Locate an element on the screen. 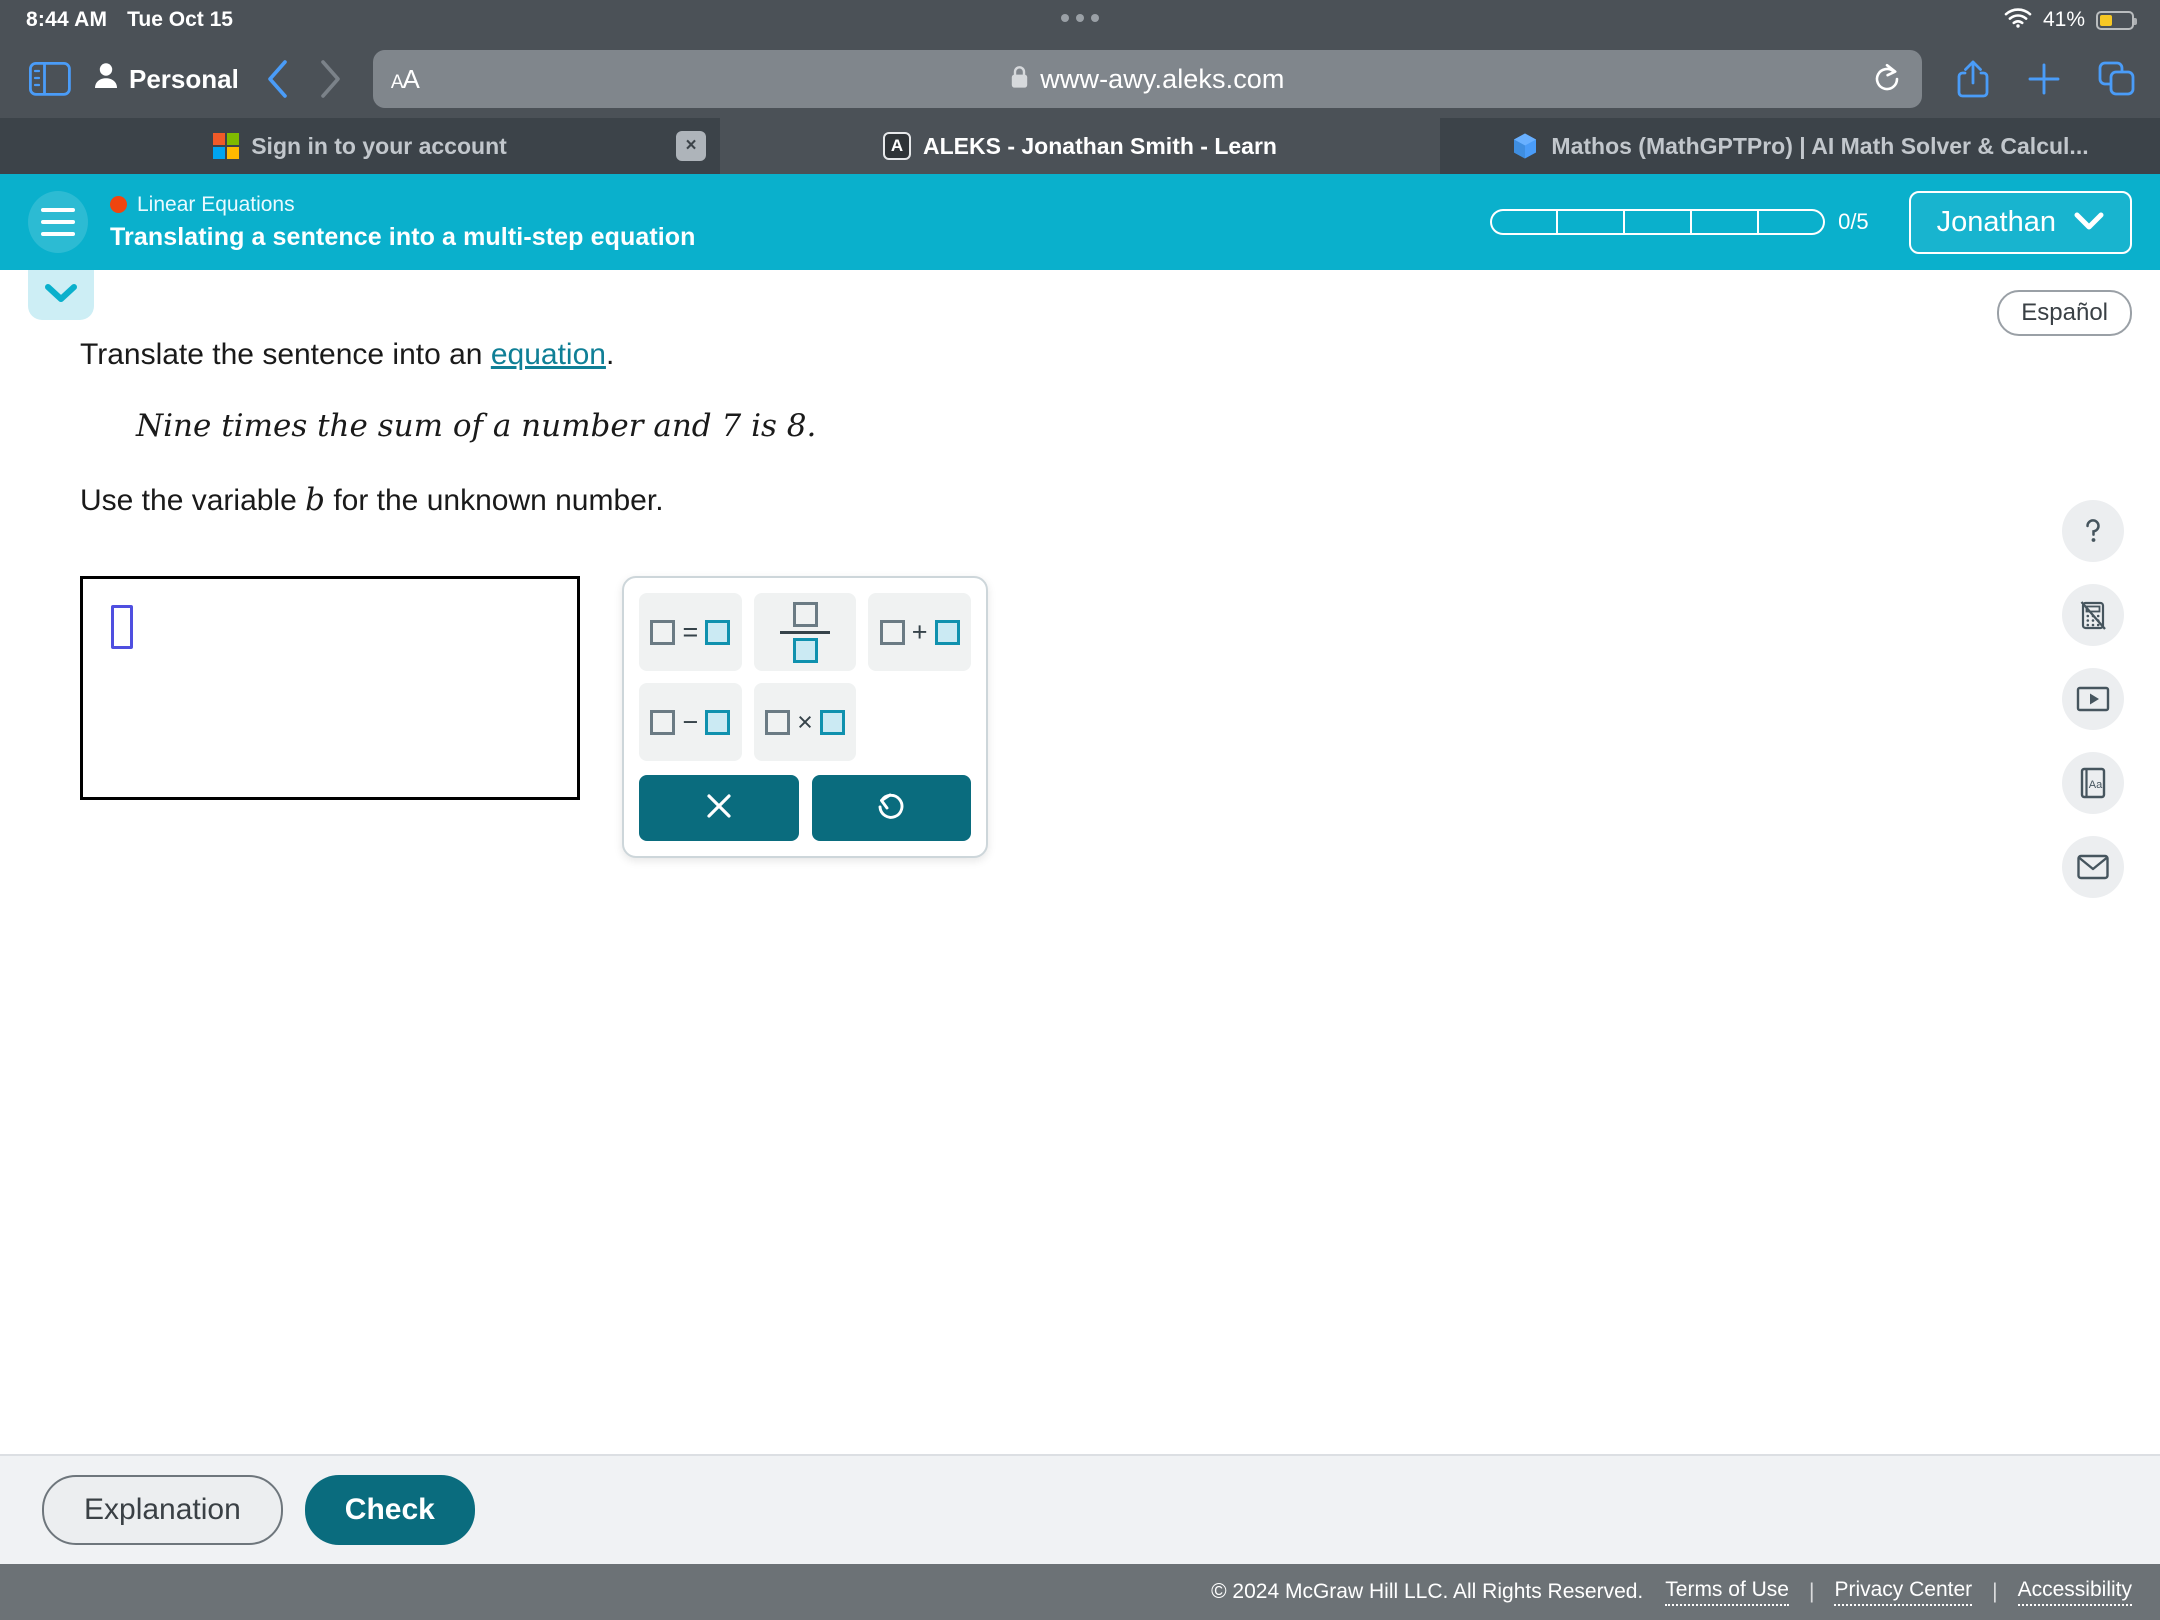 Image resolution: width=2160 pixels, height=1620 pixels. question-prompt: Translate the sentence into an equation. is located at coordinates (1120, 355).